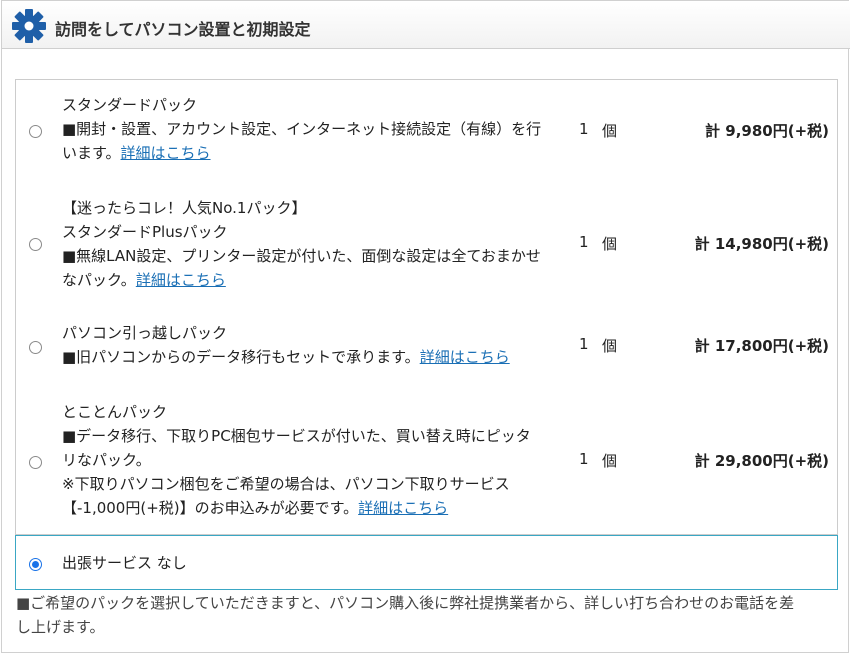  What do you see at coordinates (184, 208) in the screenshot?
I see `option-tagline: 【迷ったらコレ！人気No.1パック】` at bounding box center [184, 208].